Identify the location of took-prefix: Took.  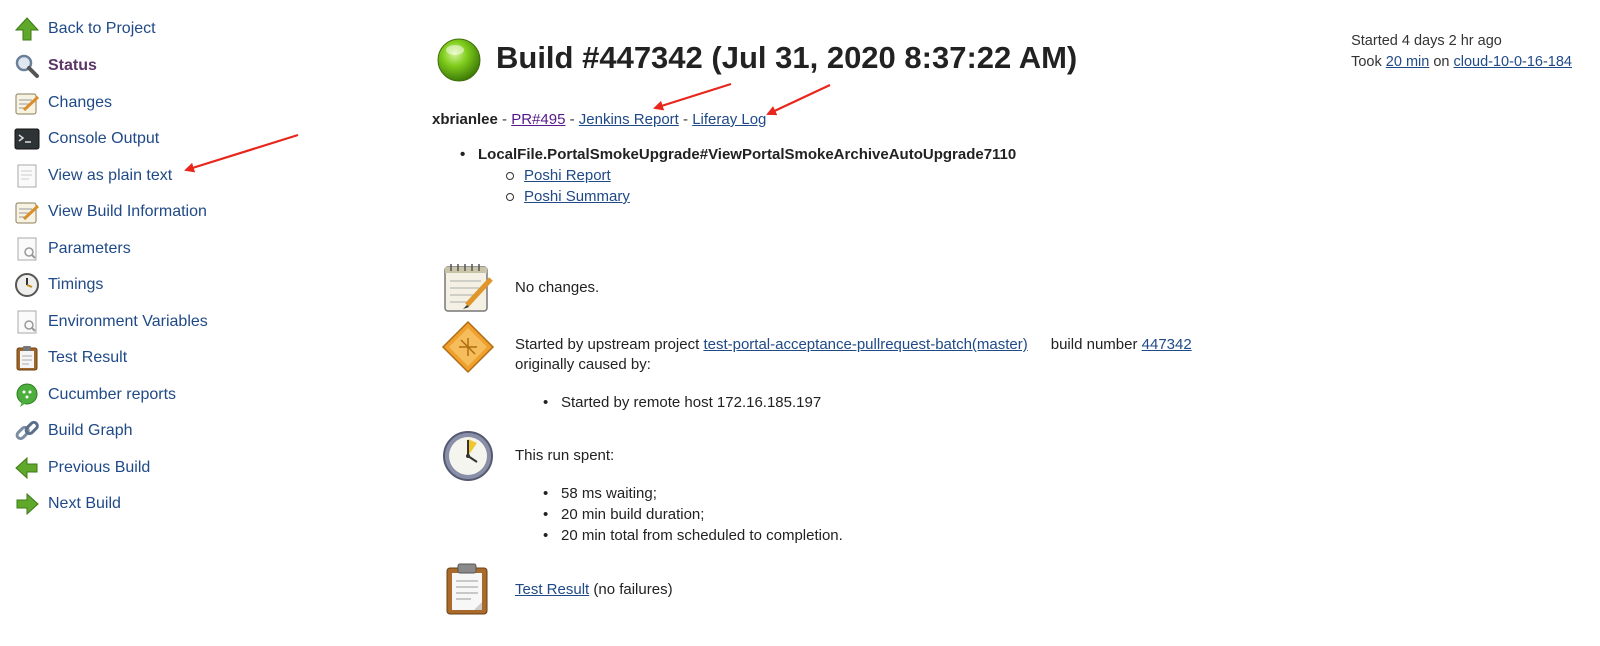
(1368, 62).